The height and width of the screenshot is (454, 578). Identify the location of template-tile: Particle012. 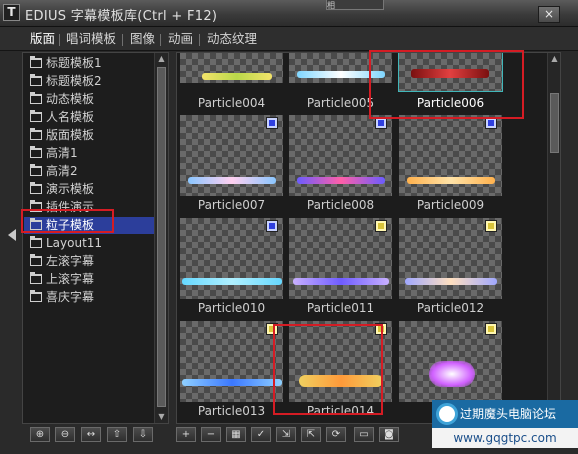
(450, 266).